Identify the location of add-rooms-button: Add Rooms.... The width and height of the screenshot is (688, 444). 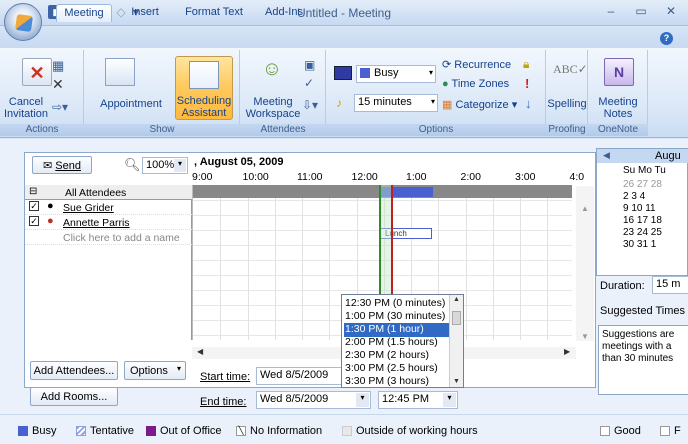
(74, 396).